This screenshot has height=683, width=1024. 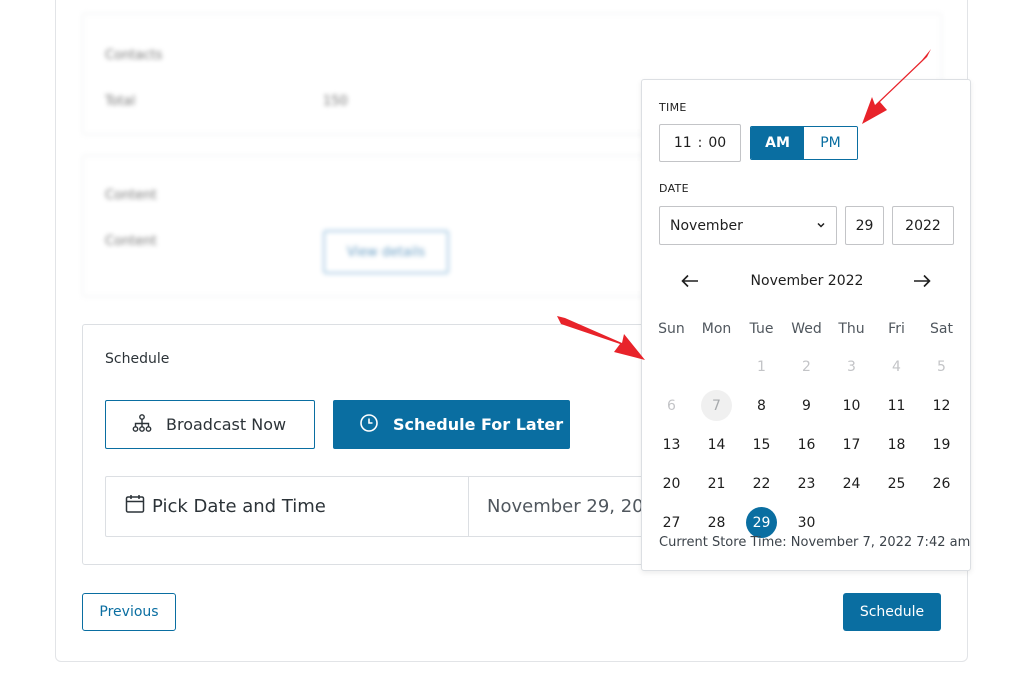 I want to click on calendar-week: 6 7 8 9 10 11 12, so click(x=808, y=405).